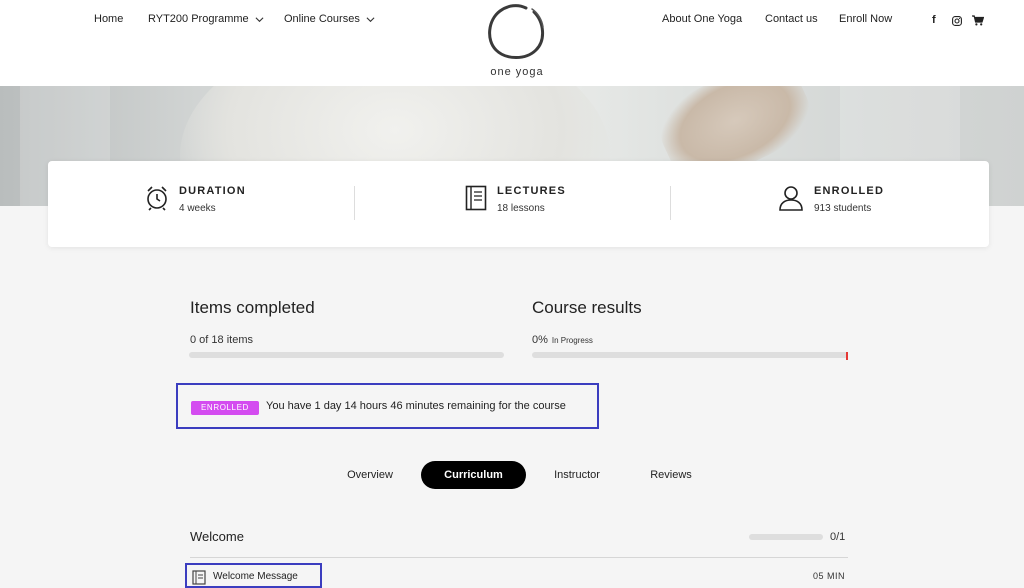 This screenshot has width=1024, height=588. Describe the element at coordinates (322, 19) in the screenshot. I see `nav-courses-label: Online Courses` at that location.